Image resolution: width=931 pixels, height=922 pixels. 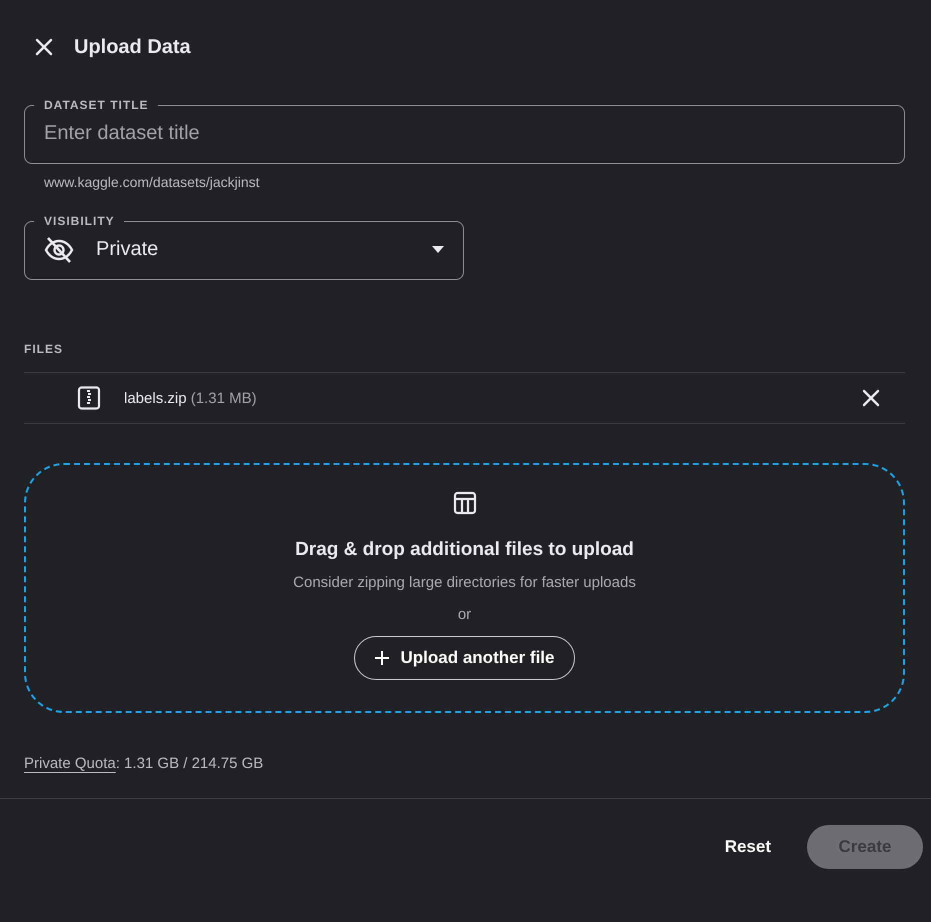 What do you see at coordinates (59, 249) in the screenshot?
I see `eye-off-icon` at bounding box center [59, 249].